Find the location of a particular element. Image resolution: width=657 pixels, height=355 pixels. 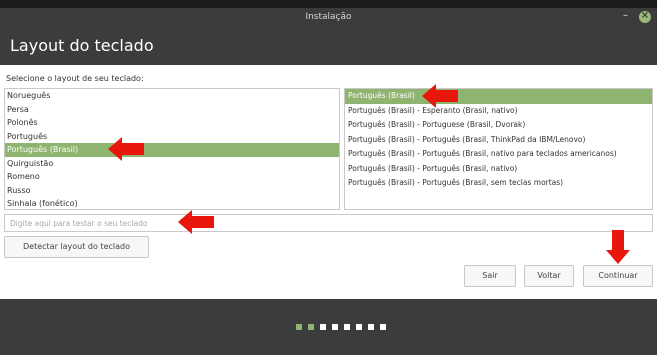

window-top-border is located at coordinates (328, 4).